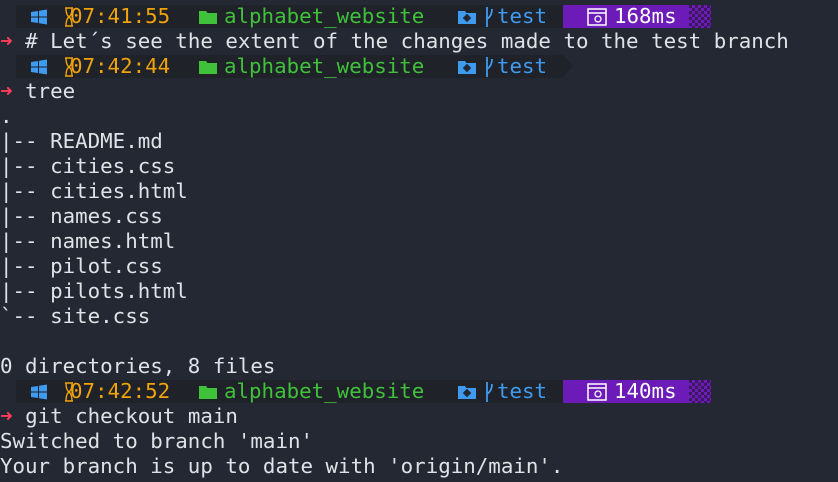  What do you see at coordinates (120, 66) in the screenshot?
I see `prompt-time: 07:42:44` at bounding box center [120, 66].